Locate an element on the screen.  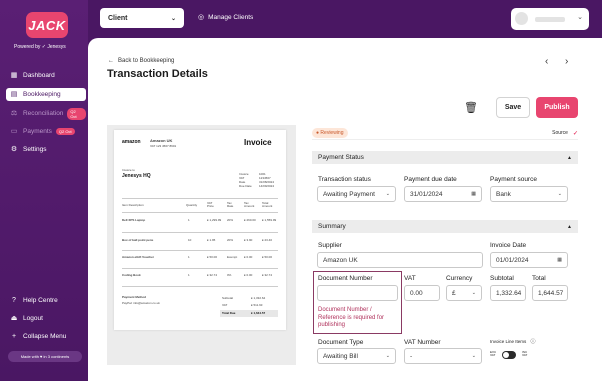
help-icon: ? is located at coordinates (14, 300).